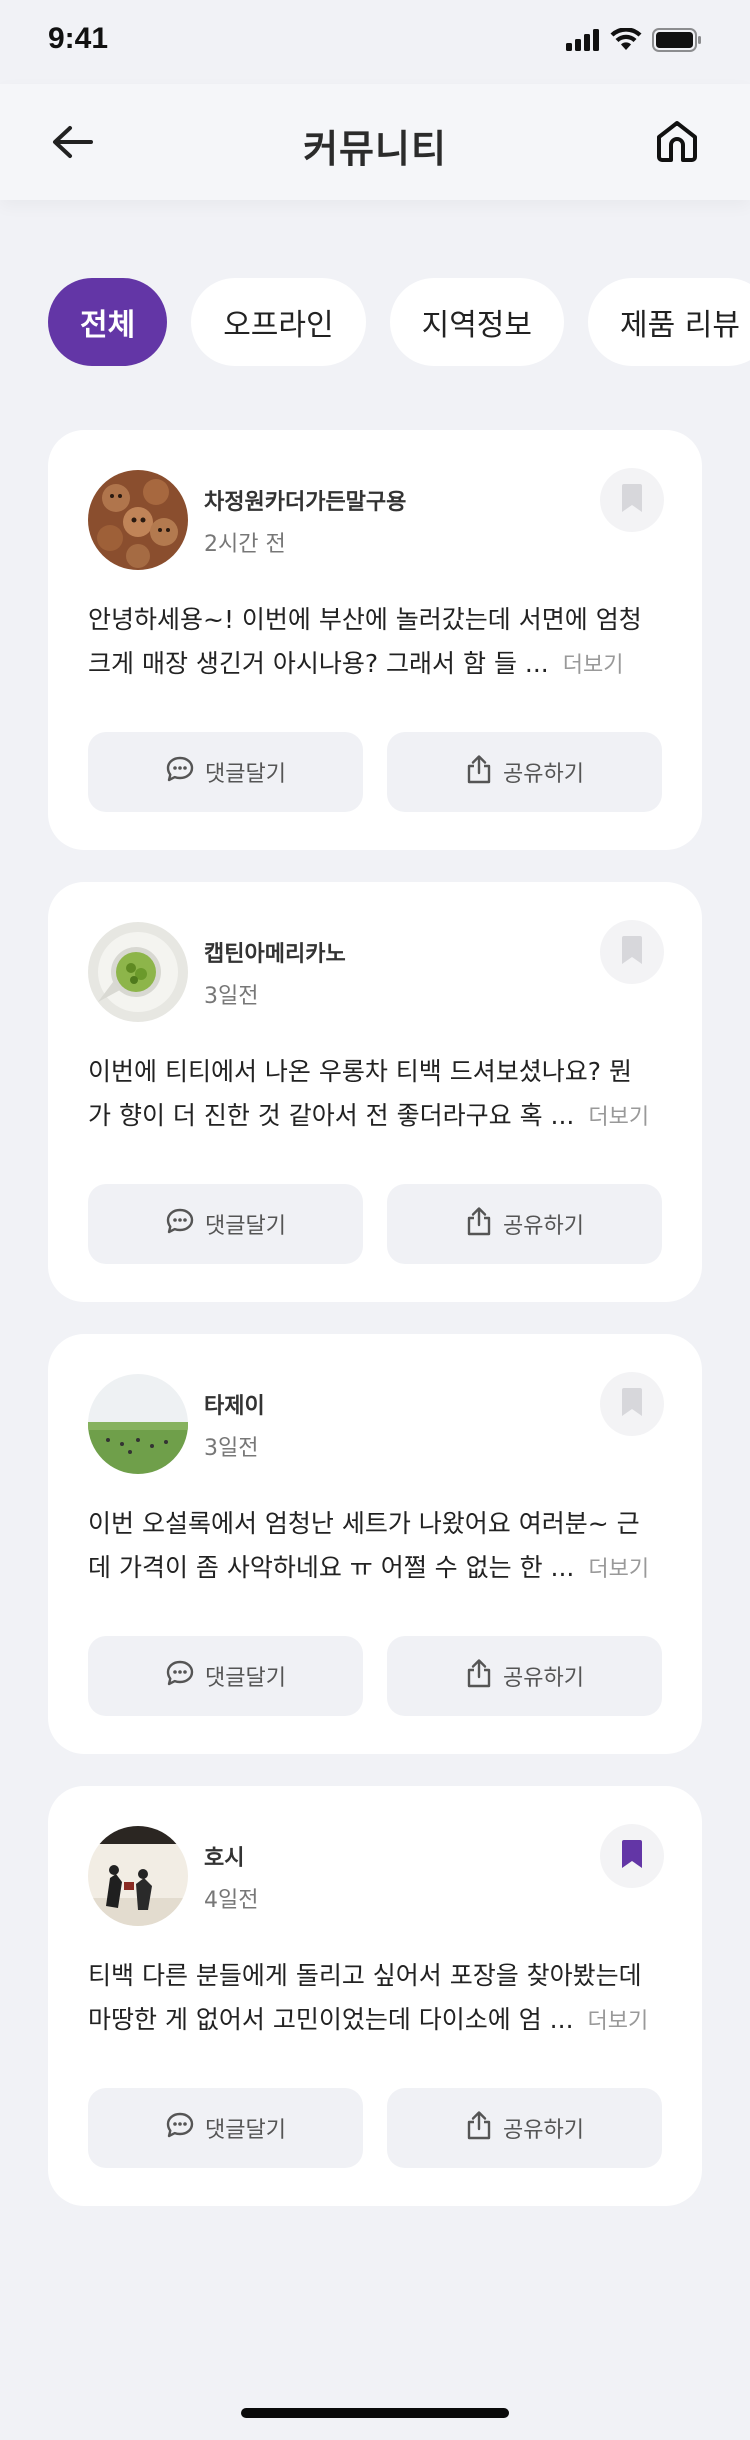  What do you see at coordinates (375, 2413) in the screenshot?
I see `home-indicator` at bounding box center [375, 2413].